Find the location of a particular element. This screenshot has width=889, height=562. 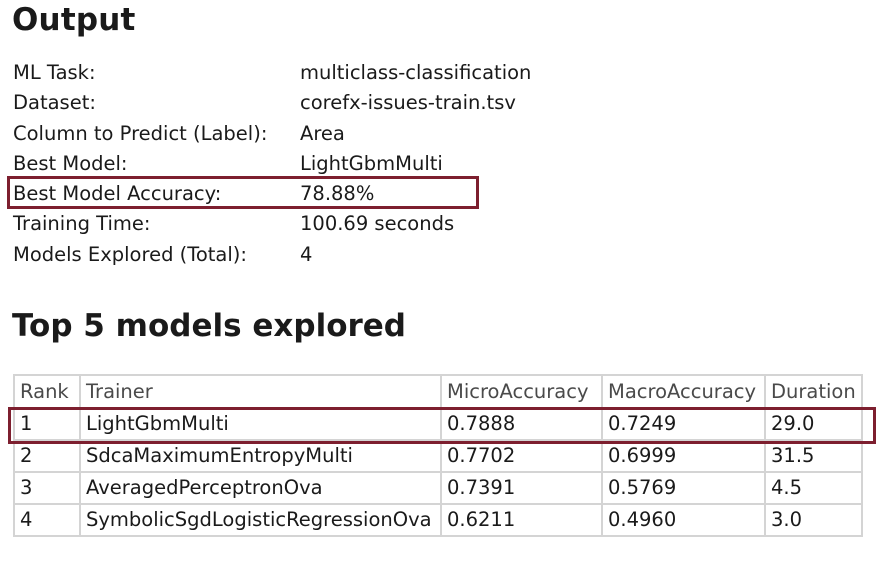

summary-value: 100.69 seconds is located at coordinates (377, 224).